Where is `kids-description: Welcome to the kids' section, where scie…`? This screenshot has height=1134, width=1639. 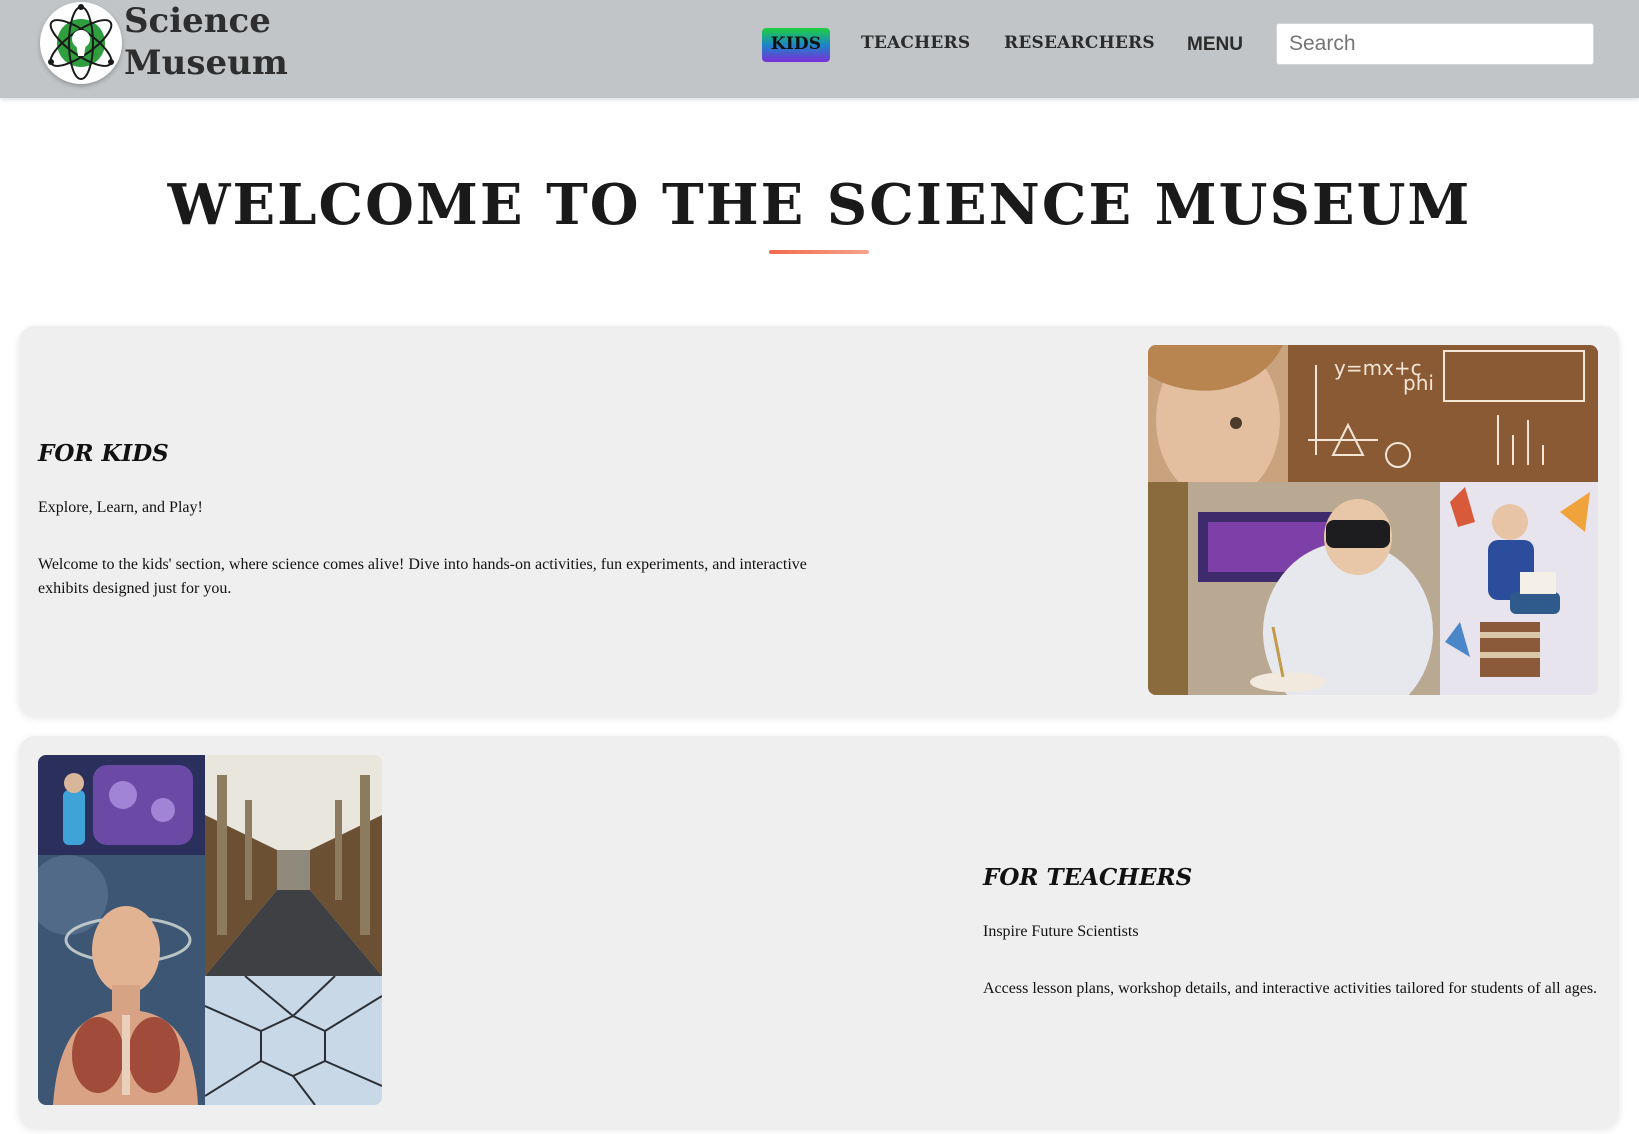
kids-description: Welcome to the kids' section, where scie… is located at coordinates (422, 576).